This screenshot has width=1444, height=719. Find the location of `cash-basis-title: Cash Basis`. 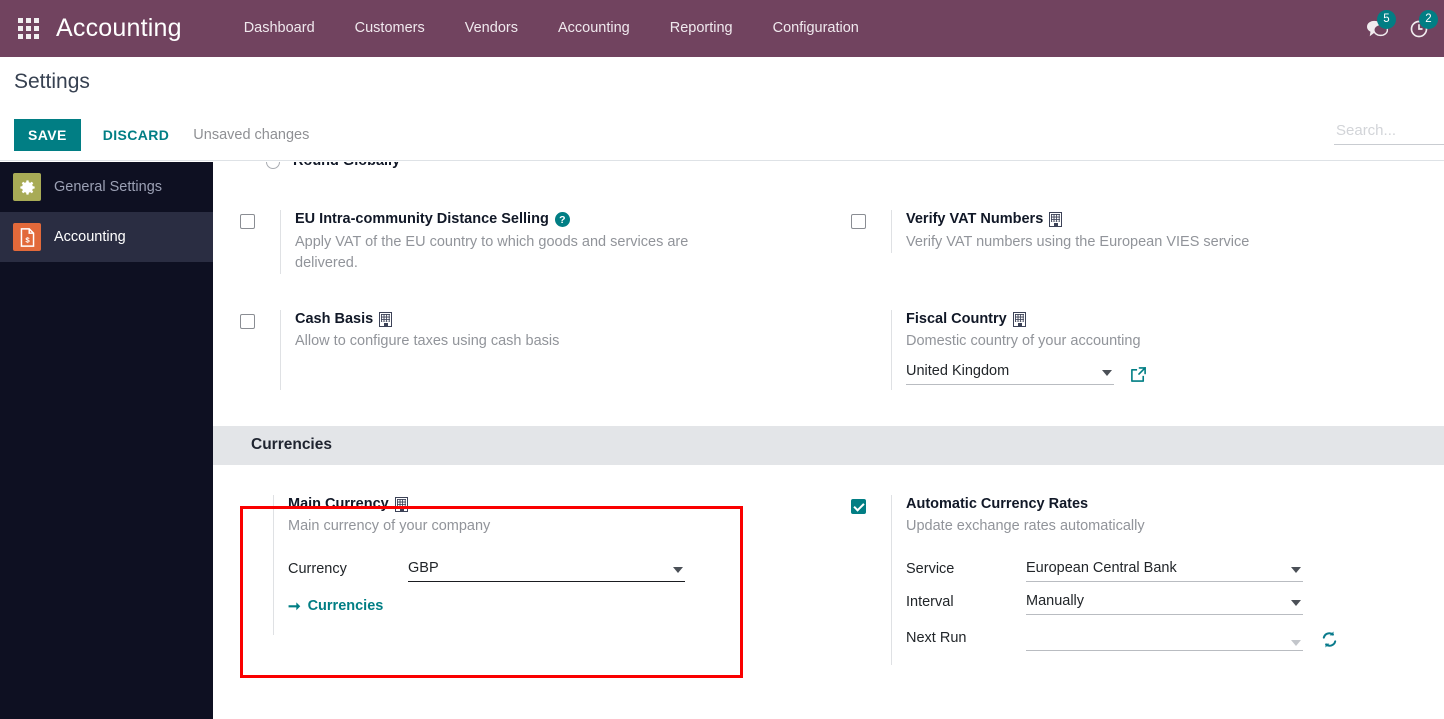

cash-basis-title: Cash Basis is located at coordinates (561, 320).